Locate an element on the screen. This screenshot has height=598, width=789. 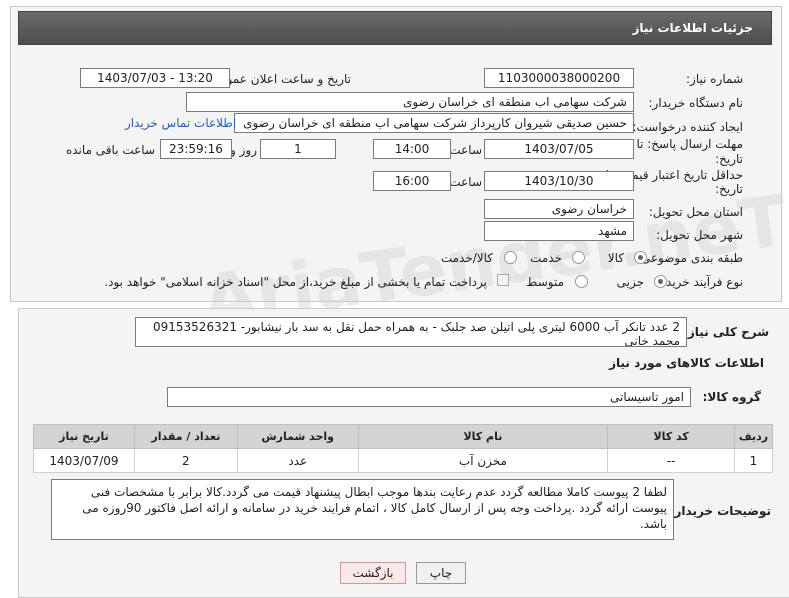
deadline-time-field: 14:00 is located at coordinates (412, 149).